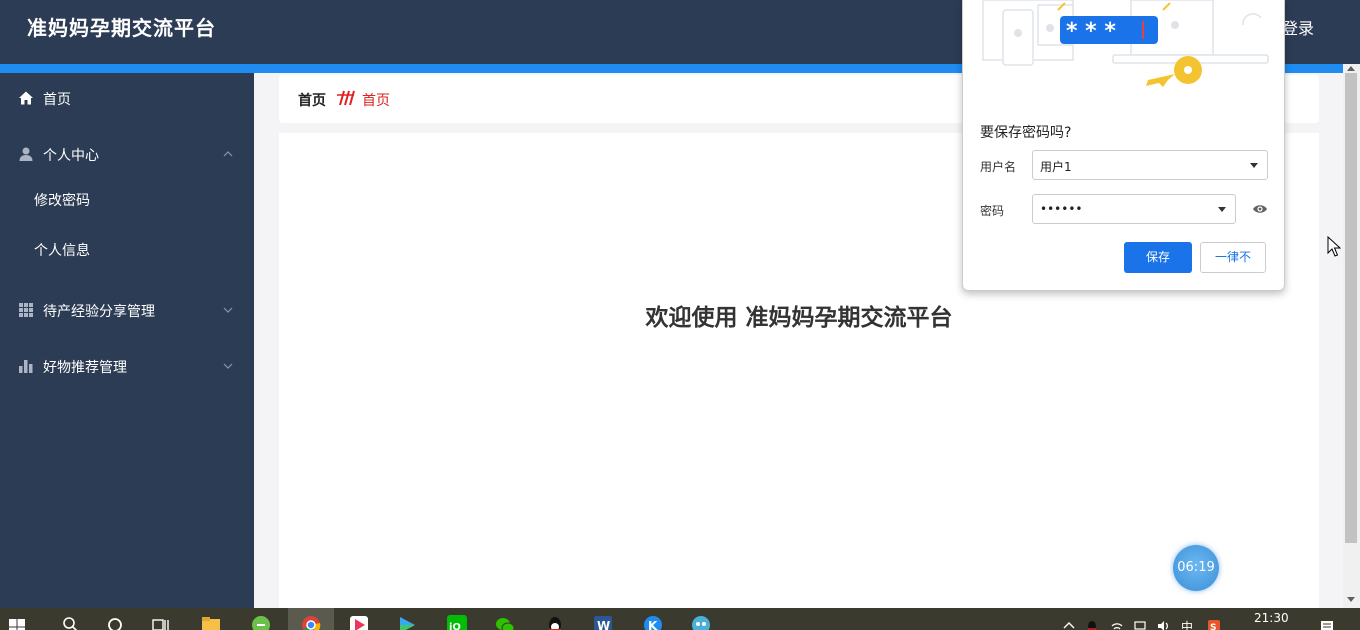 This screenshot has width=1360, height=630. What do you see at coordinates (1351, 599) in the screenshot?
I see `scroll-down-arrow-icon` at bounding box center [1351, 599].